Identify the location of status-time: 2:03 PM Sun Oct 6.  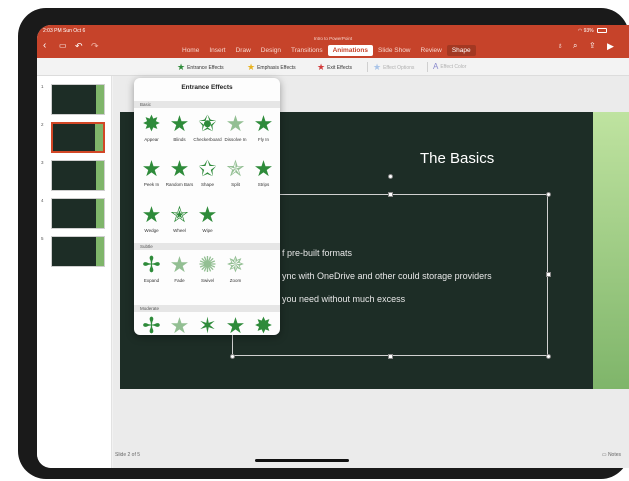
(64, 31).